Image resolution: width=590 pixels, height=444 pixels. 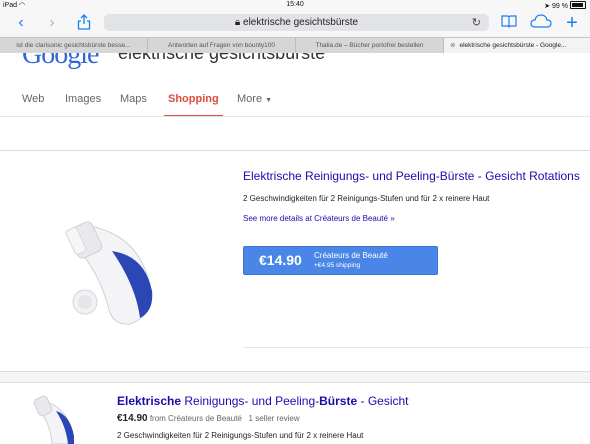 I want to click on nav-more: More ▼, so click(x=254, y=99).